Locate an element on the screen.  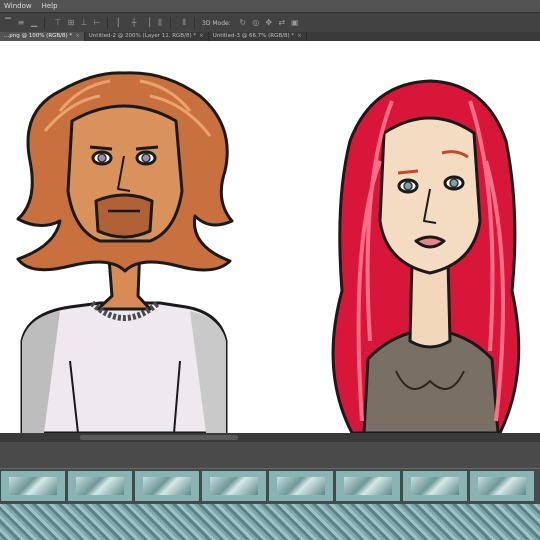
tile-row is located at coordinates (270, 487).